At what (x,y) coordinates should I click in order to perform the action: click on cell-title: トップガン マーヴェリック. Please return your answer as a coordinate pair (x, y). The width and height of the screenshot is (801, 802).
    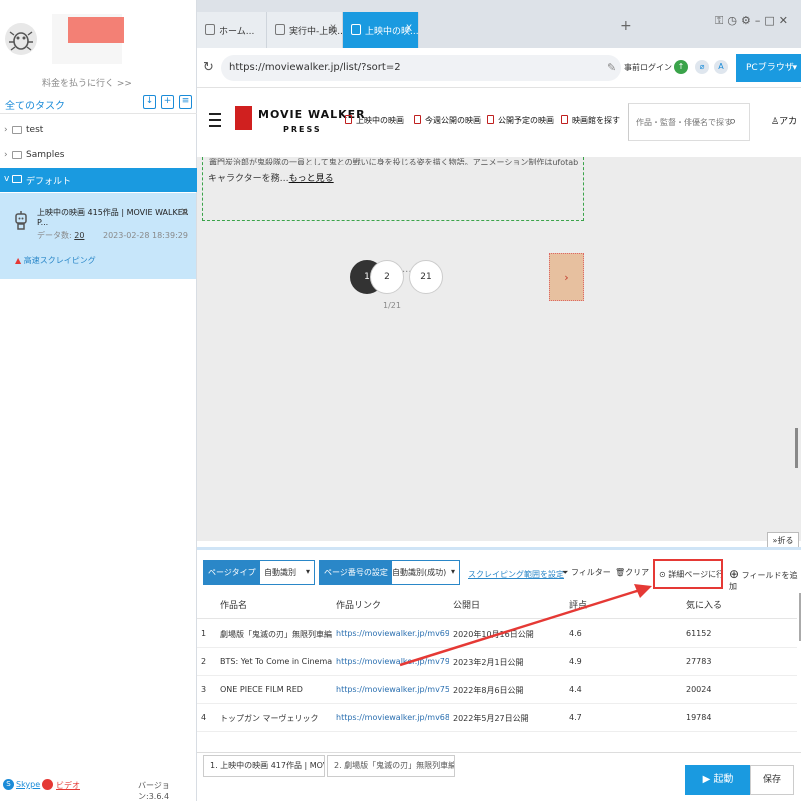
    Looking at the image, I should click on (276, 718).